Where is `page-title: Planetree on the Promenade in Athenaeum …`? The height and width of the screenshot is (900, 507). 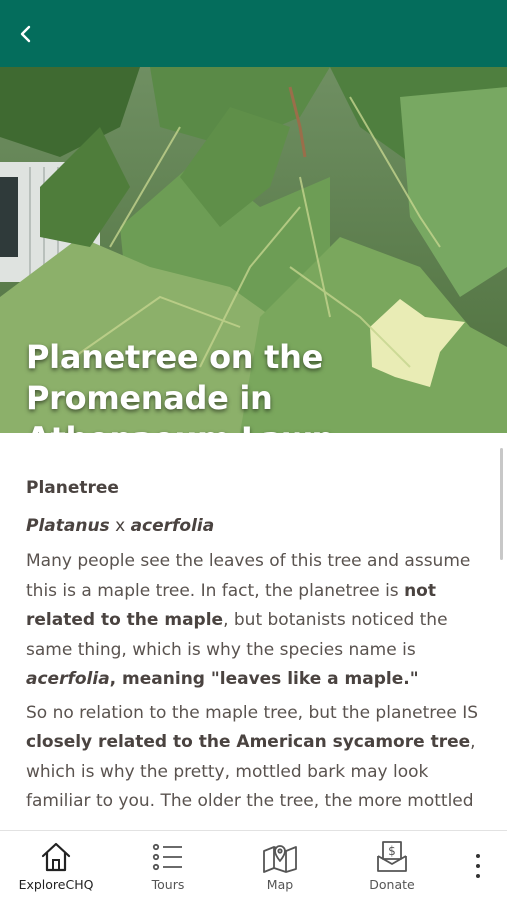 page-title: Planetree on the Promenade in Athenaeum … is located at coordinates (180, 385).